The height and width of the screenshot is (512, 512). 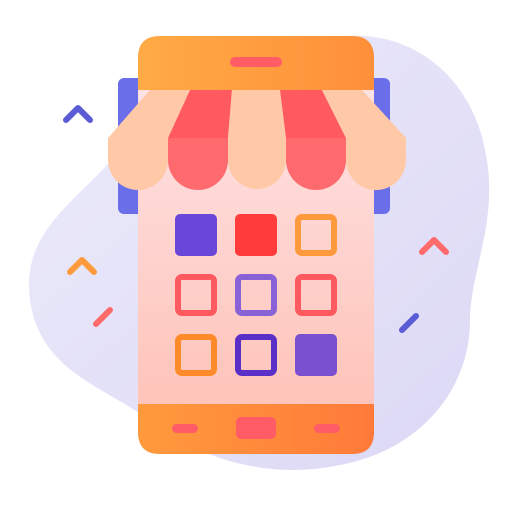 I want to click on footer-left-dash, so click(x=185, y=428).